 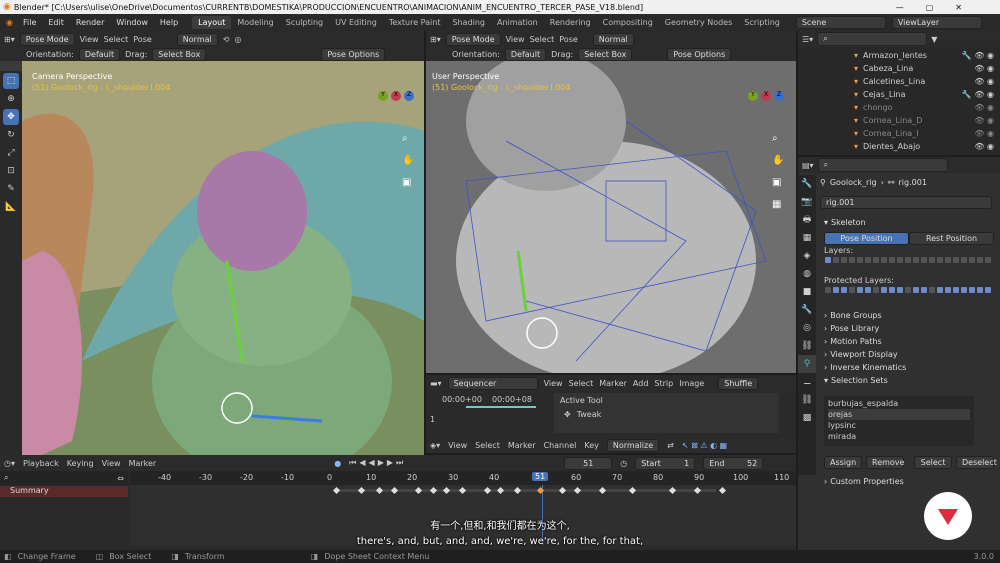 I want to click on menu-playback: Playback, so click(x=41, y=463).